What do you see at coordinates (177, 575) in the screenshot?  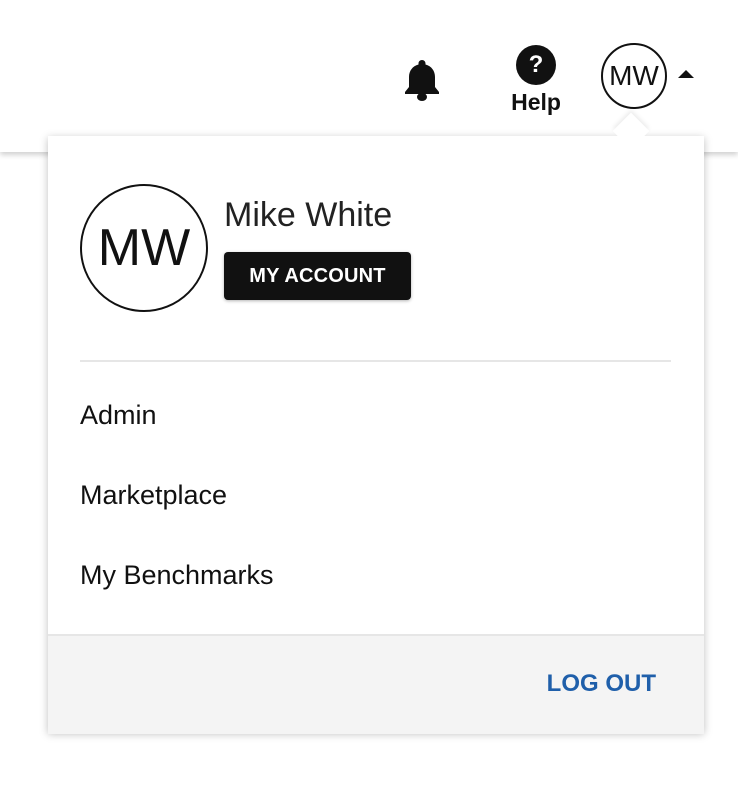 I see `menu-item-my-benchmarks: My Benchmarks` at bounding box center [177, 575].